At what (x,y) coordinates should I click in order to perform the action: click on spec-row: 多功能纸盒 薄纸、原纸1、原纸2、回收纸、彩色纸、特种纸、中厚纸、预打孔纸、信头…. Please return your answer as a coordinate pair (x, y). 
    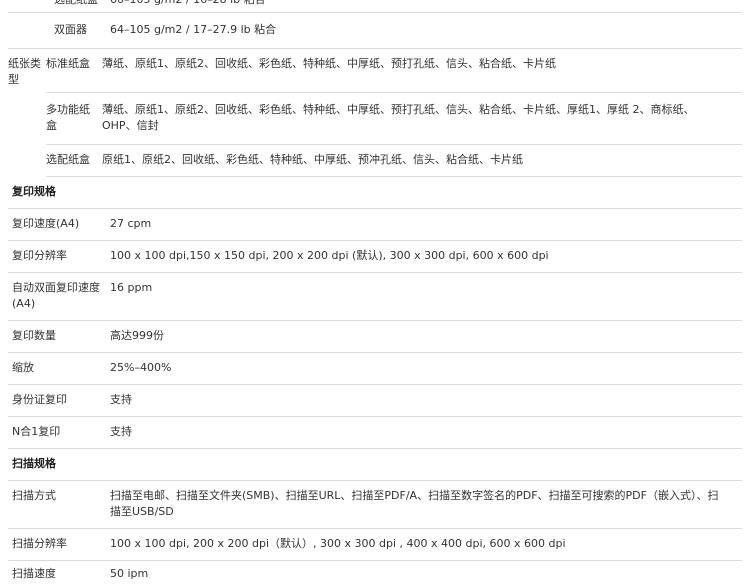
    Looking at the image, I should click on (394, 118).